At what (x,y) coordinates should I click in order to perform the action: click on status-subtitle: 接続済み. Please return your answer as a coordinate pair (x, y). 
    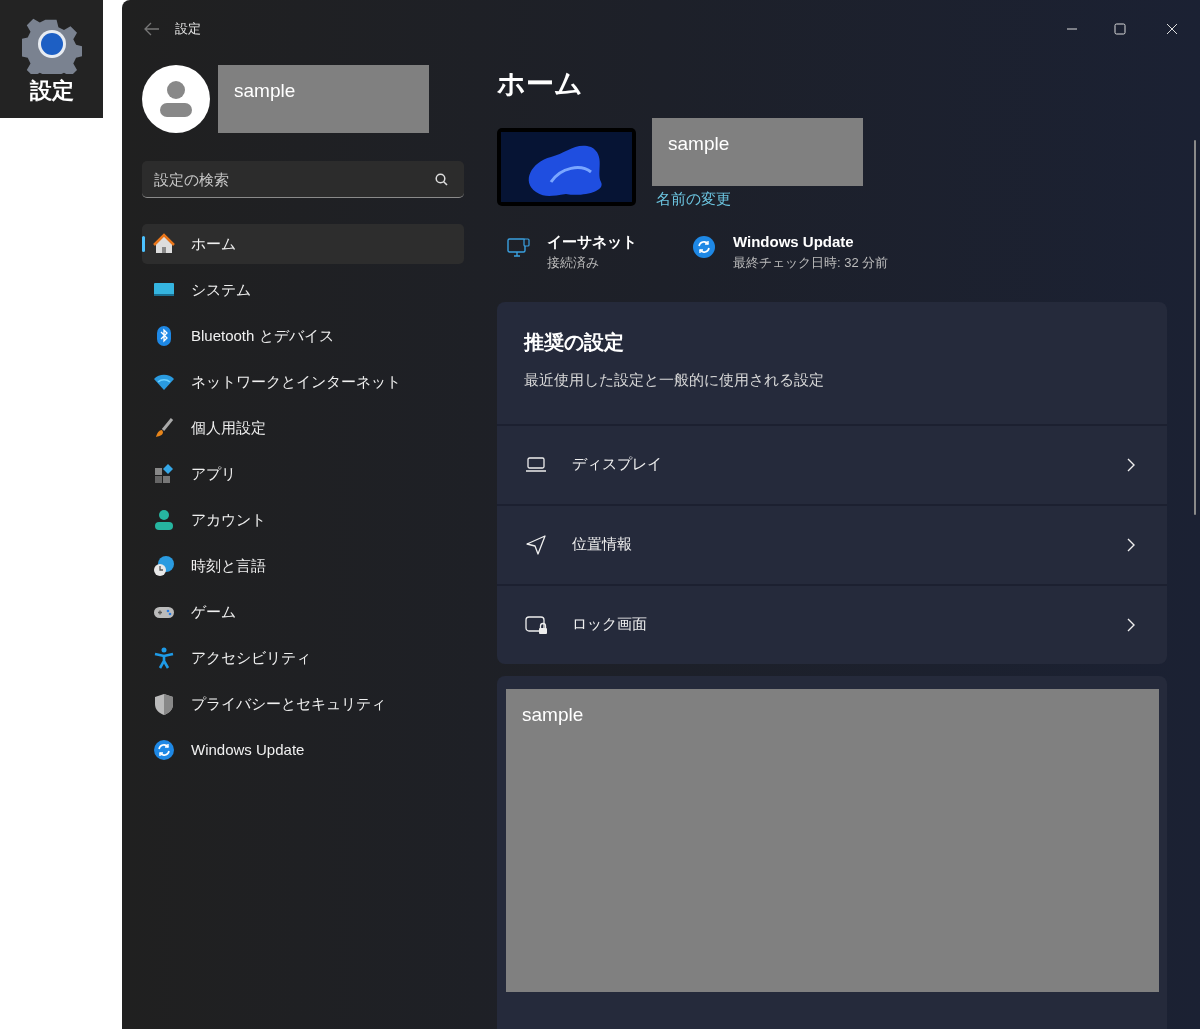
    Looking at the image, I should click on (573, 263).